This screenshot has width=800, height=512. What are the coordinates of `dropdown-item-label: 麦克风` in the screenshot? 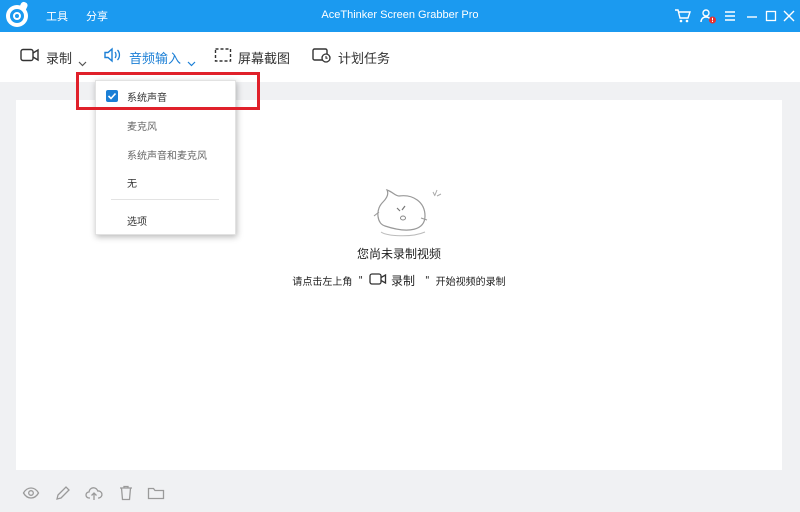 It's located at (142, 127).